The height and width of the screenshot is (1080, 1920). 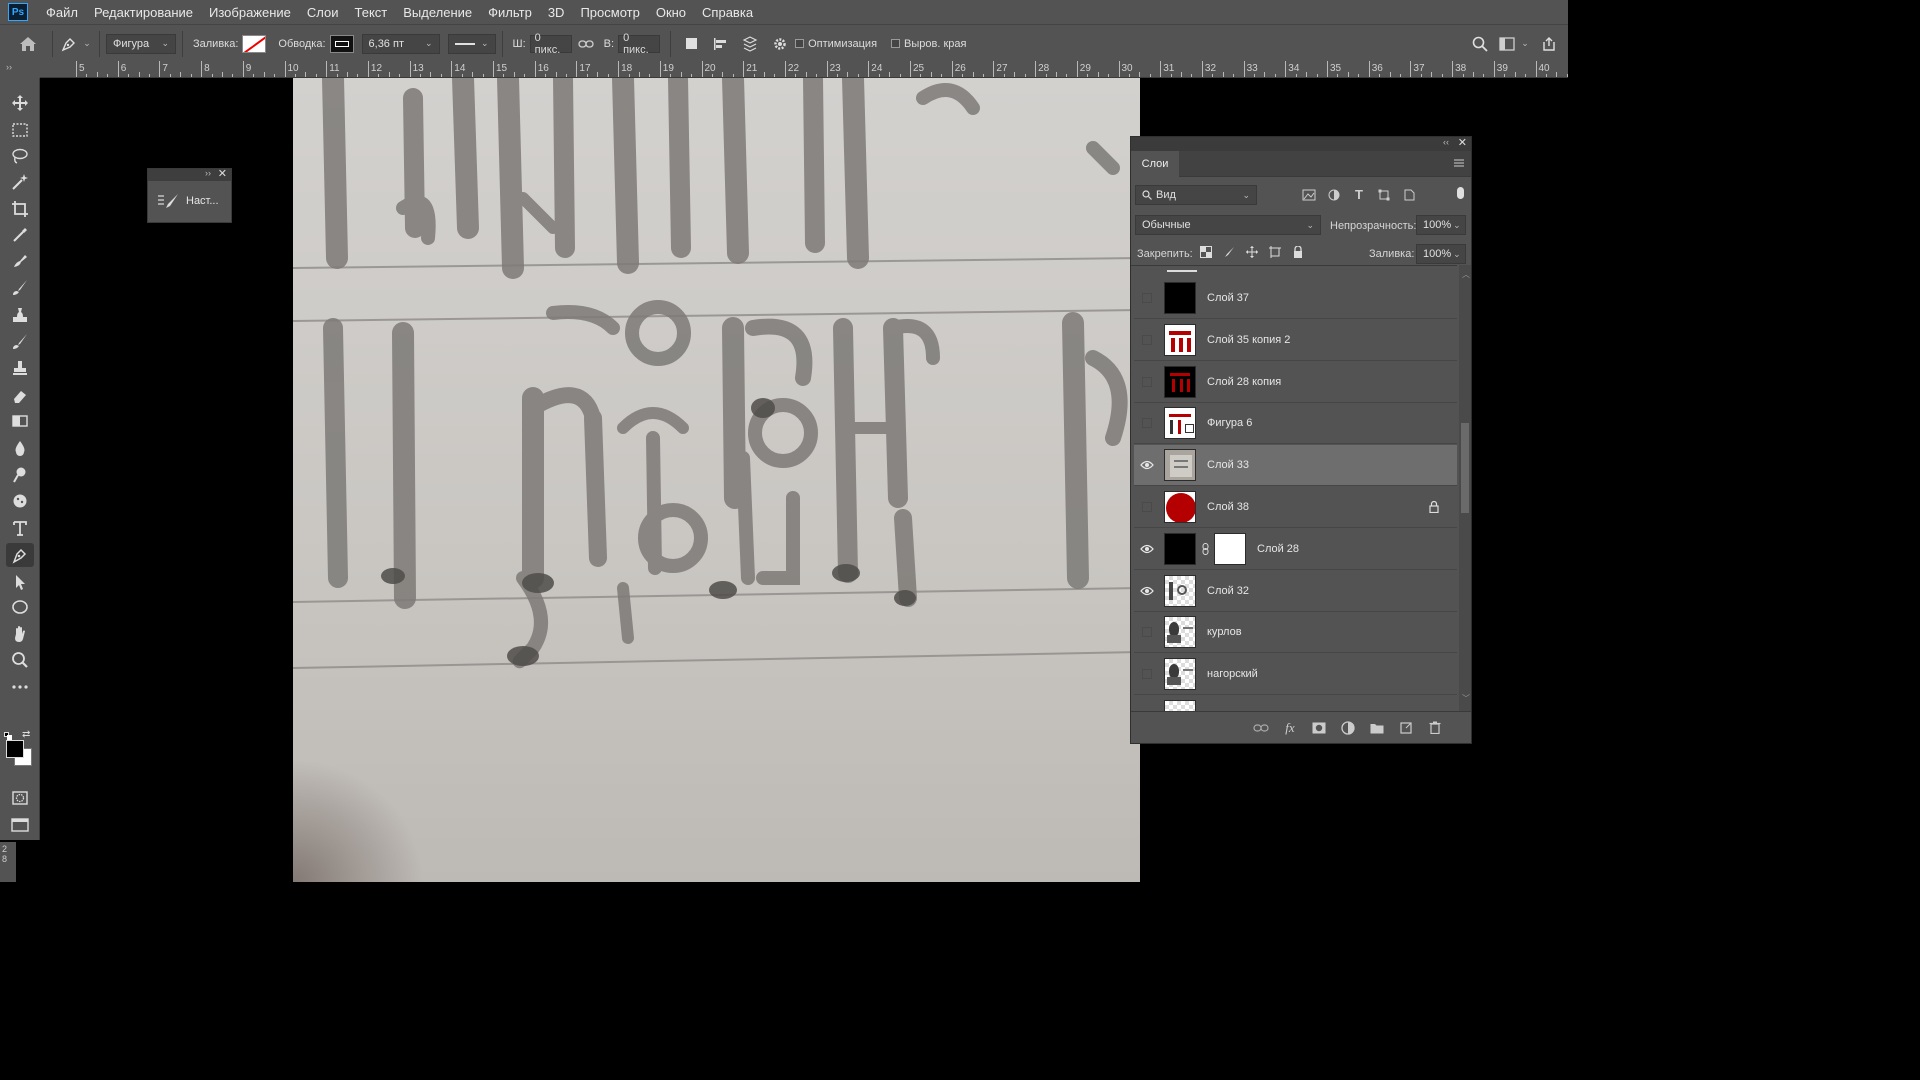 What do you see at coordinates (20, 261) in the screenshot?
I see `healing-brush-tool-icon` at bounding box center [20, 261].